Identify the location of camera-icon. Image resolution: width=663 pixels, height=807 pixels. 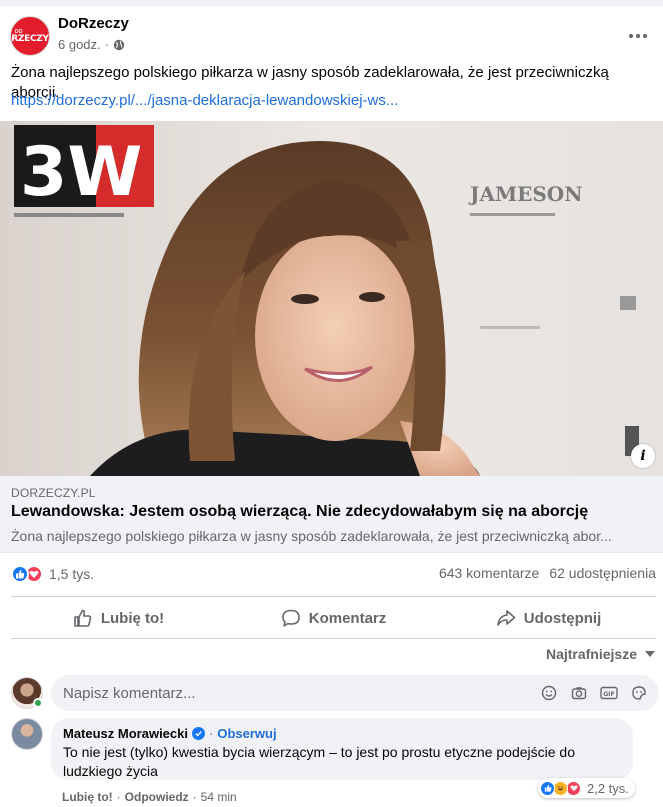
(579, 693).